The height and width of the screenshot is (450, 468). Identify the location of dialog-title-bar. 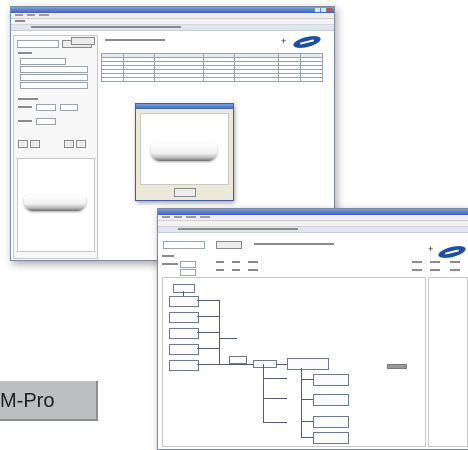
(184, 106).